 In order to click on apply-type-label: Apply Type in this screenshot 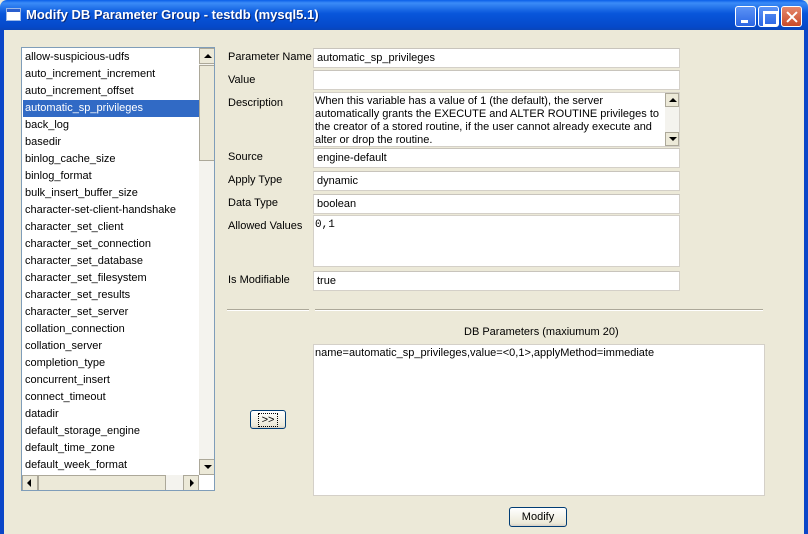, I will do `click(255, 180)`.